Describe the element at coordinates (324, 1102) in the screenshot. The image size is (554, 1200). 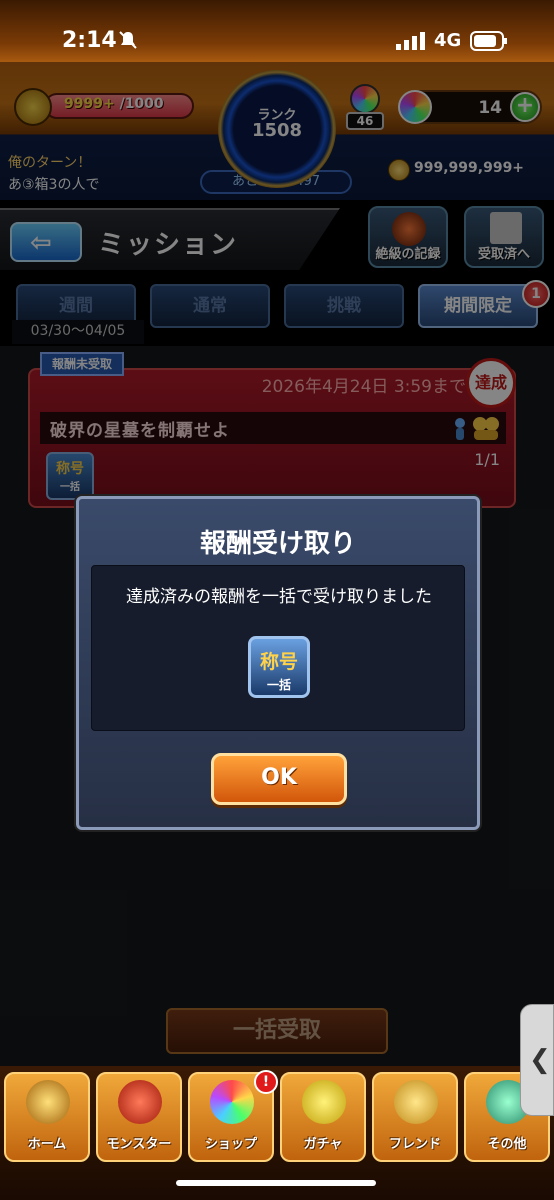
I see `gacha-icon` at that location.